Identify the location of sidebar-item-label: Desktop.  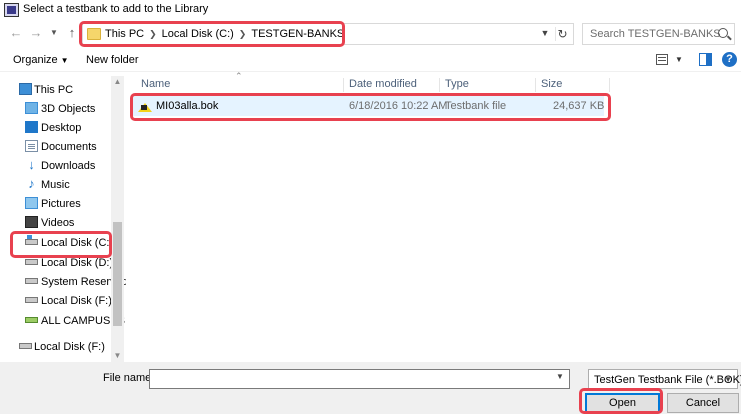
(61, 128).